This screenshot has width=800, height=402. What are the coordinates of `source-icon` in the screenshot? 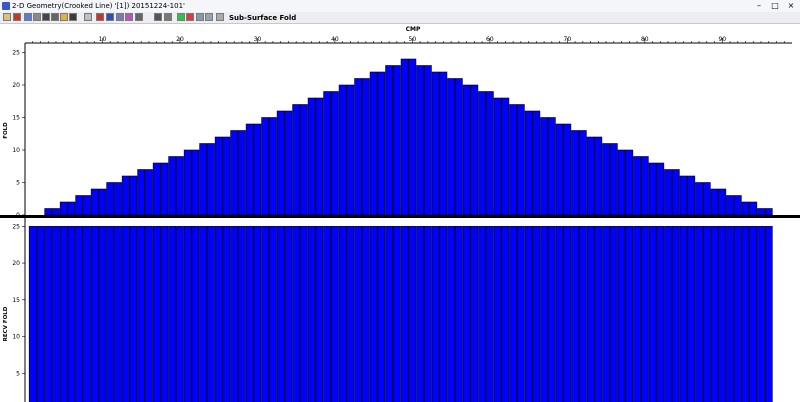 It's located at (88, 17).